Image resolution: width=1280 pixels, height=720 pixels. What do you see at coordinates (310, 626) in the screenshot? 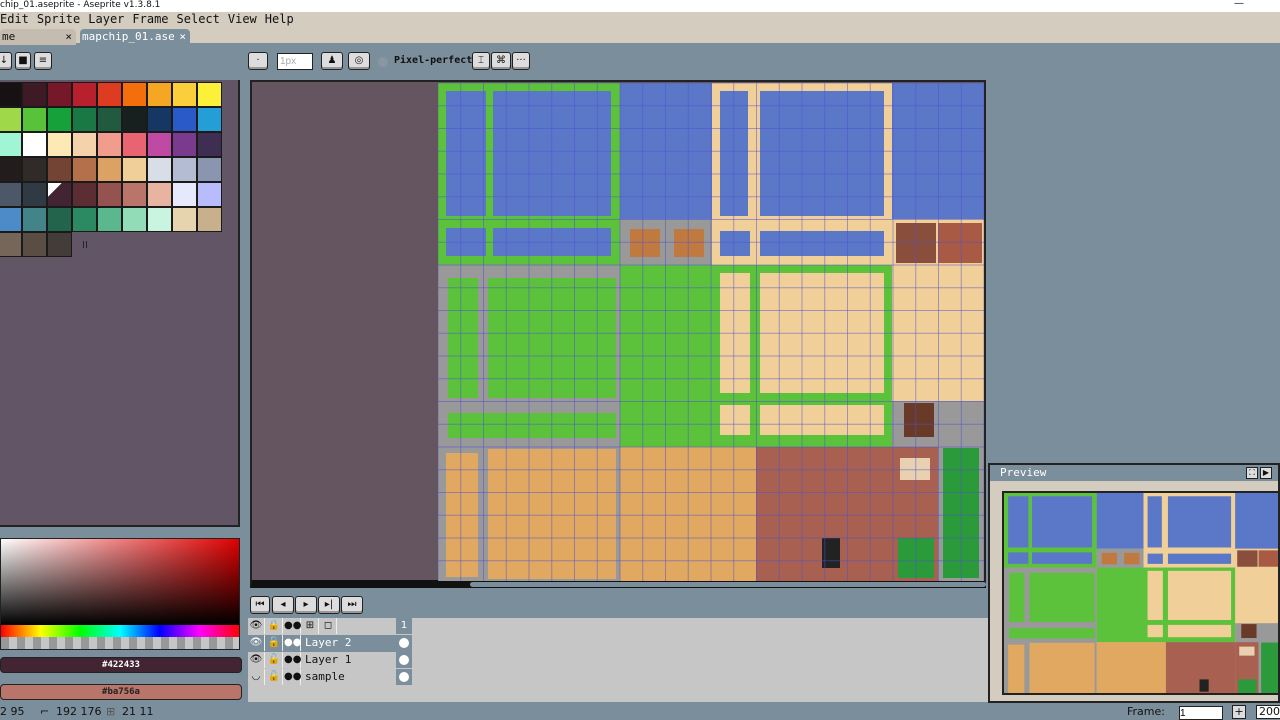
I see `link-cels-icon: ⊞` at bounding box center [310, 626].